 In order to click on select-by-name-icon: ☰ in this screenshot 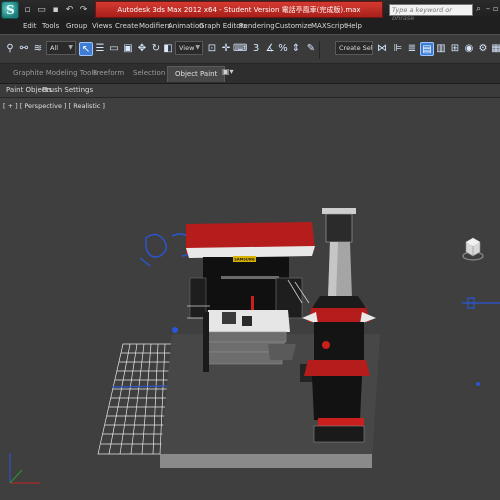, I will do `click(100, 49)`.